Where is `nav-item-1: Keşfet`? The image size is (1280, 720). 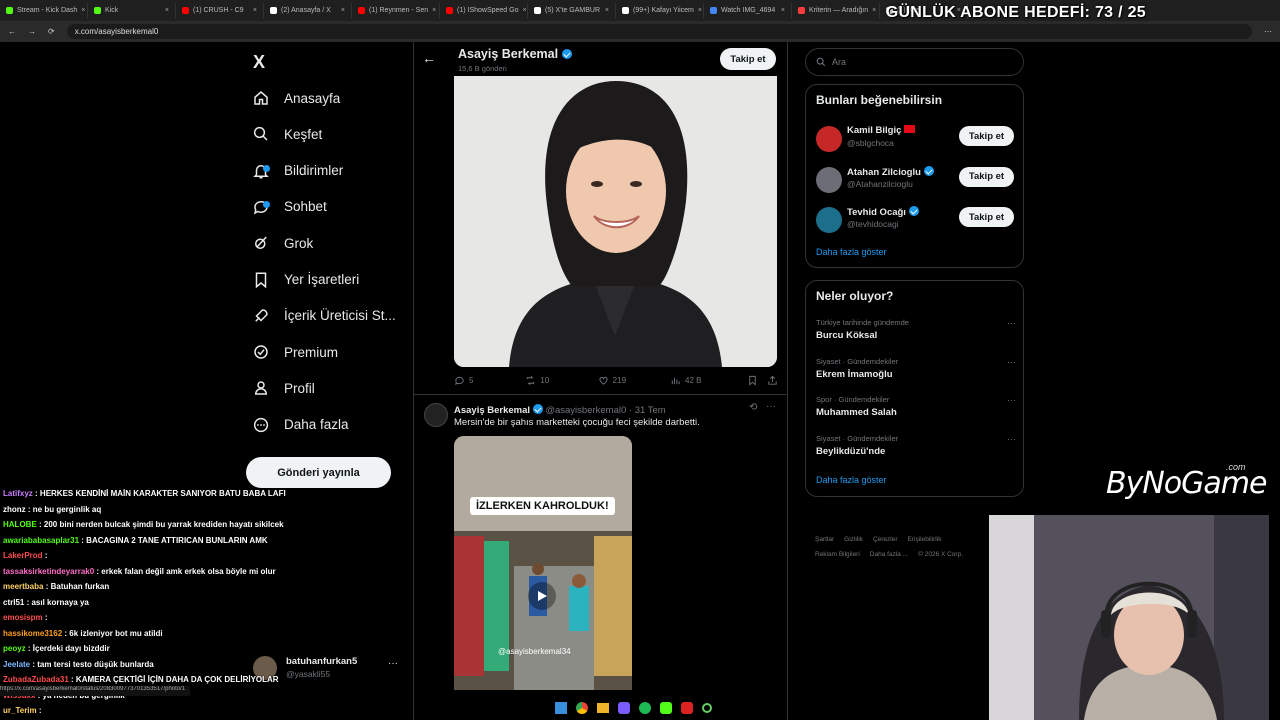
nav-item-1: Keşfet is located at coordinates (287, 134).